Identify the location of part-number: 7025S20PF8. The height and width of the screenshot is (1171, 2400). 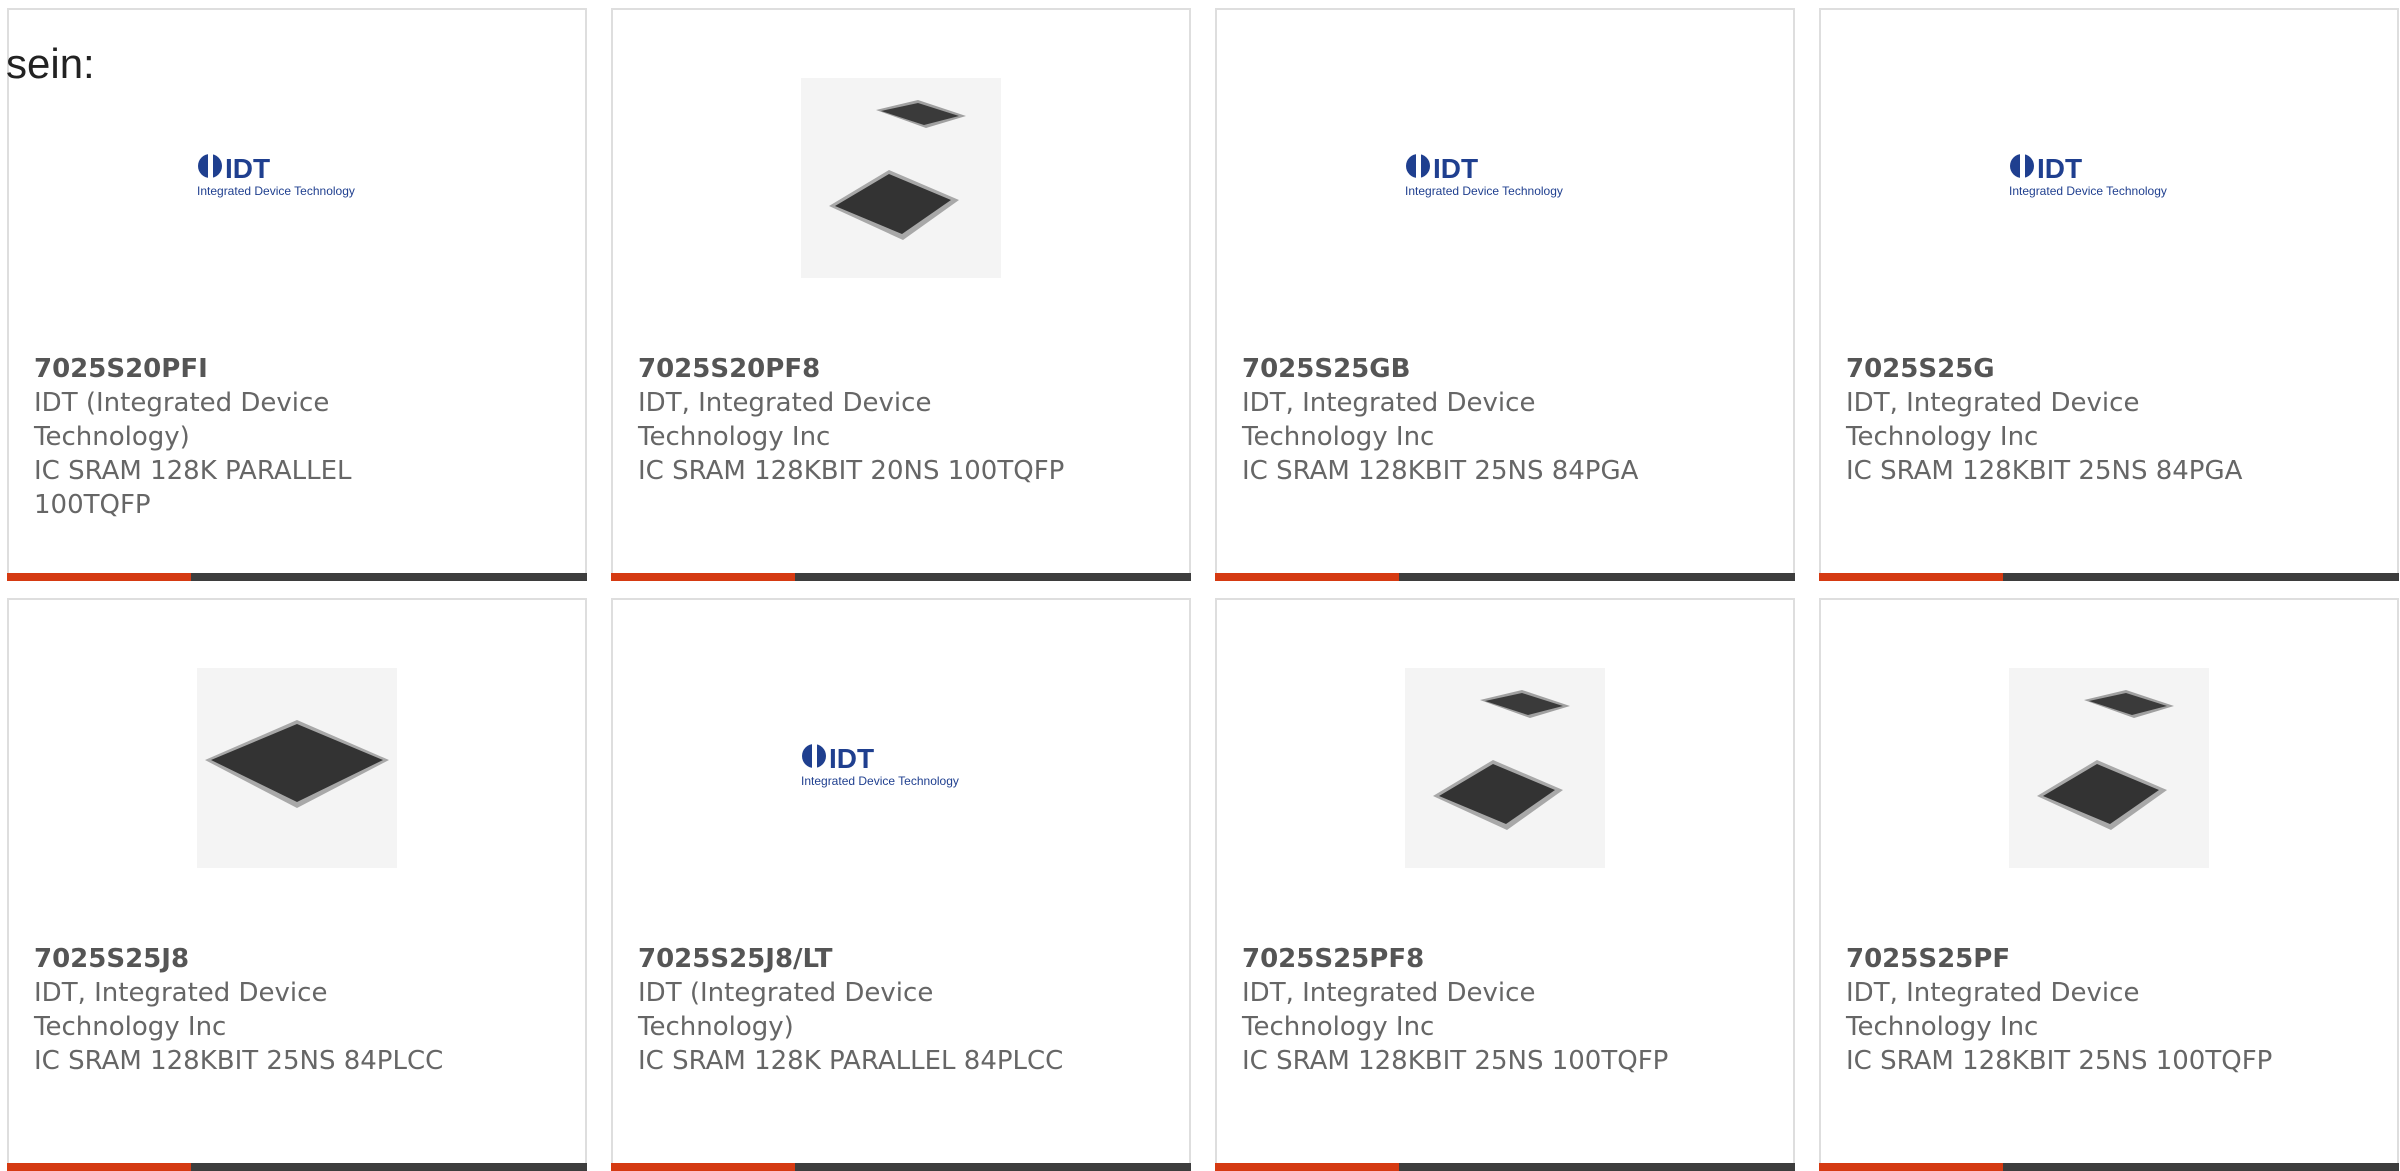
(853, 369).